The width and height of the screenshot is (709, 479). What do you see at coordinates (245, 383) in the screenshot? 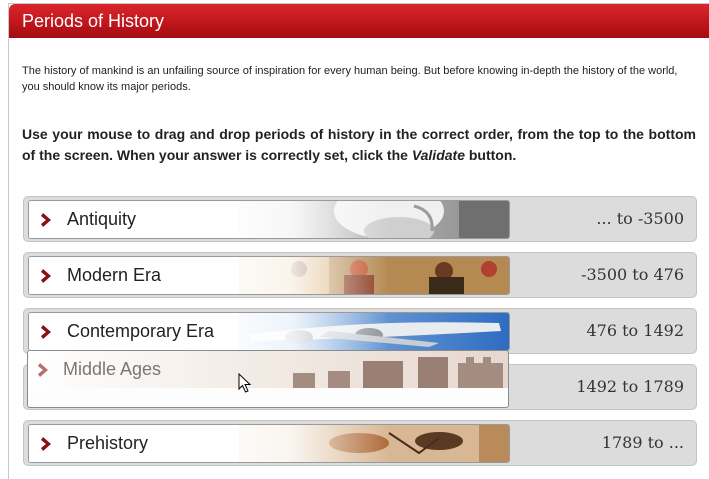
I see `mouse-pointer-icon` at bounding box center [245, 383].